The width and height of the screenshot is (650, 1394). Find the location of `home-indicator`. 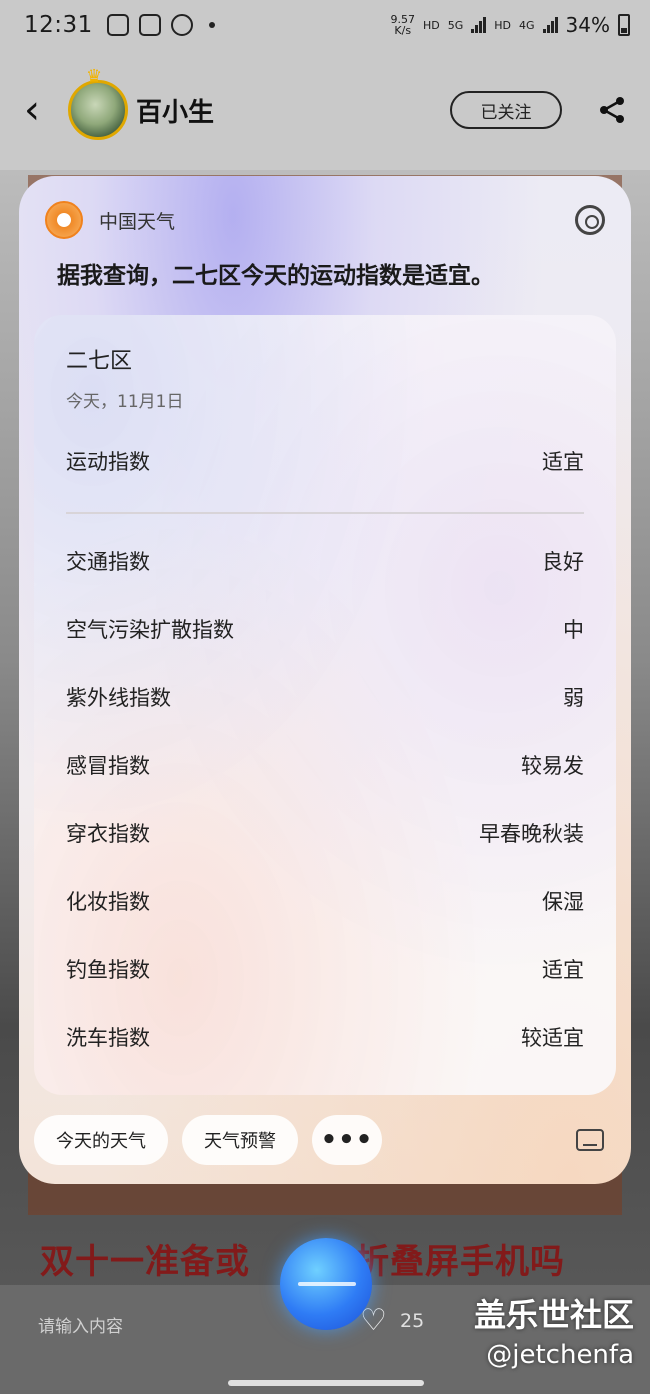

home-indicator is located at coordinates (326, 1383).